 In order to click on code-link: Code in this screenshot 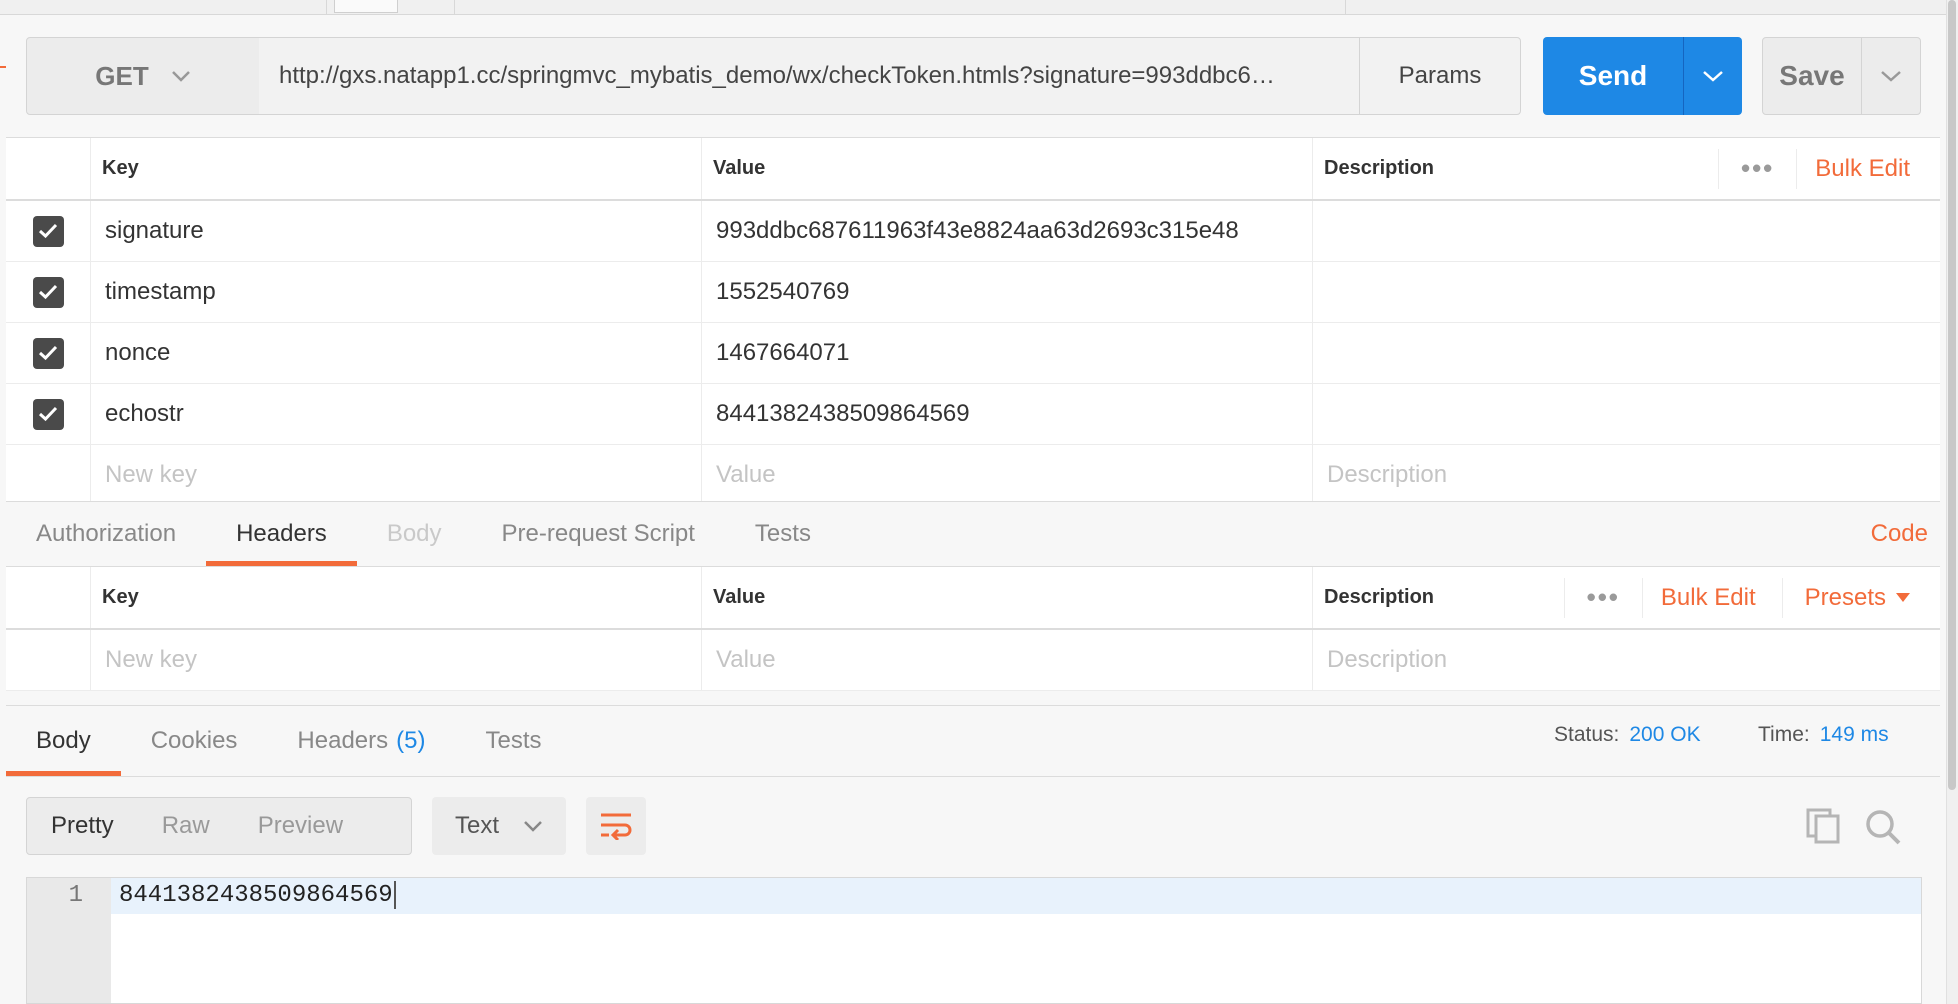, I will do `click(1899, 534)`.